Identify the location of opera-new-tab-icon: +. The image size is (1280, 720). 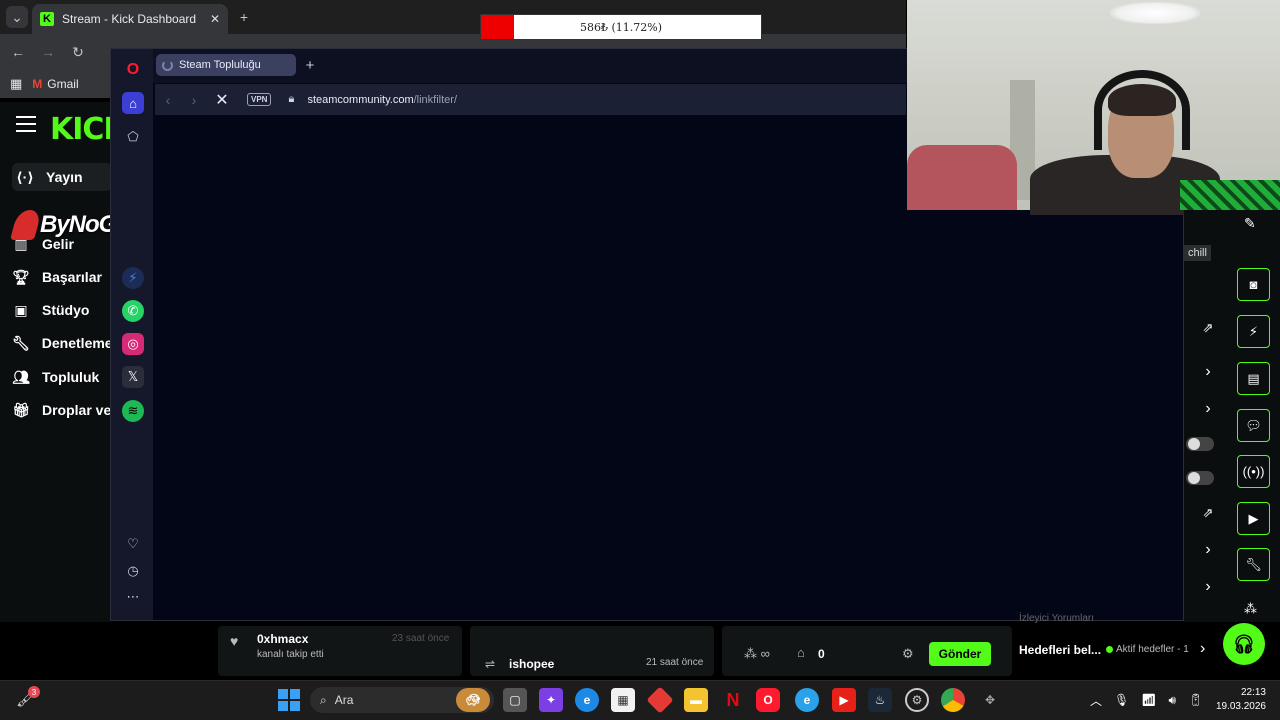
(310, 65).